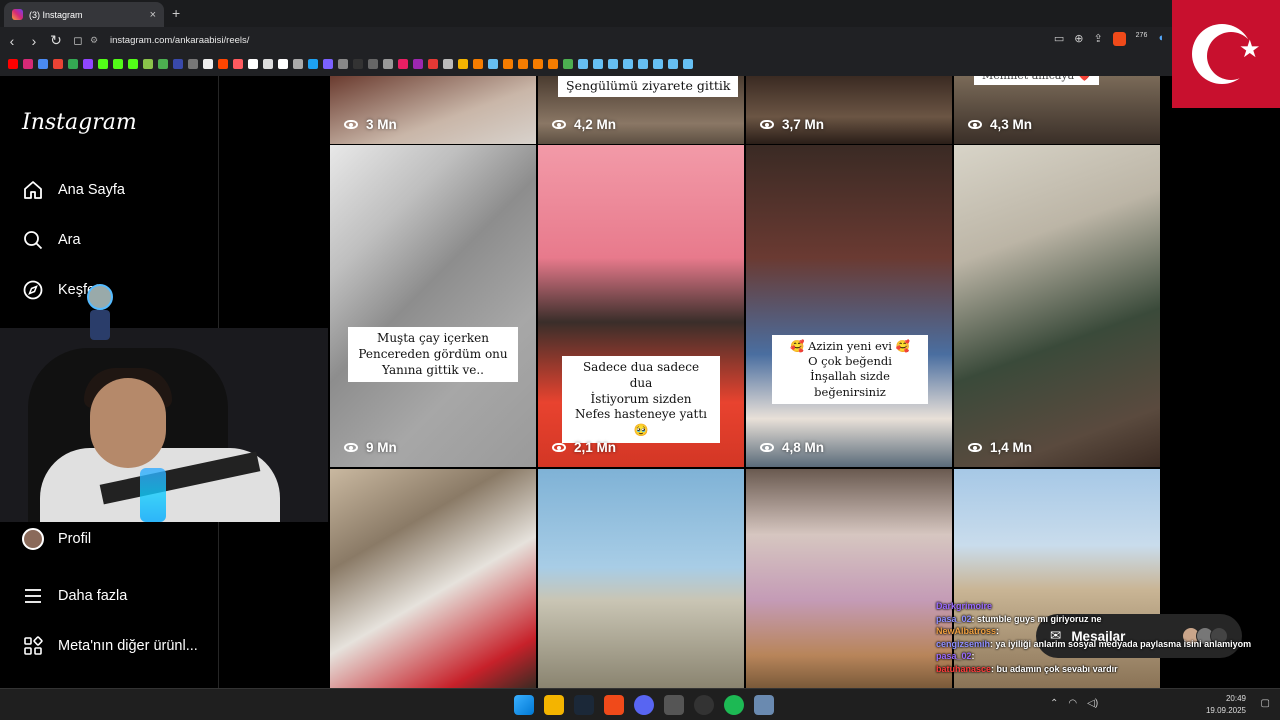 The image size is (1280, 720). What do you see at coordinates (84, 14) in the screenshot?
I see `tab-instagram: (3) Instagram ×` at bounding box center [84, 14].